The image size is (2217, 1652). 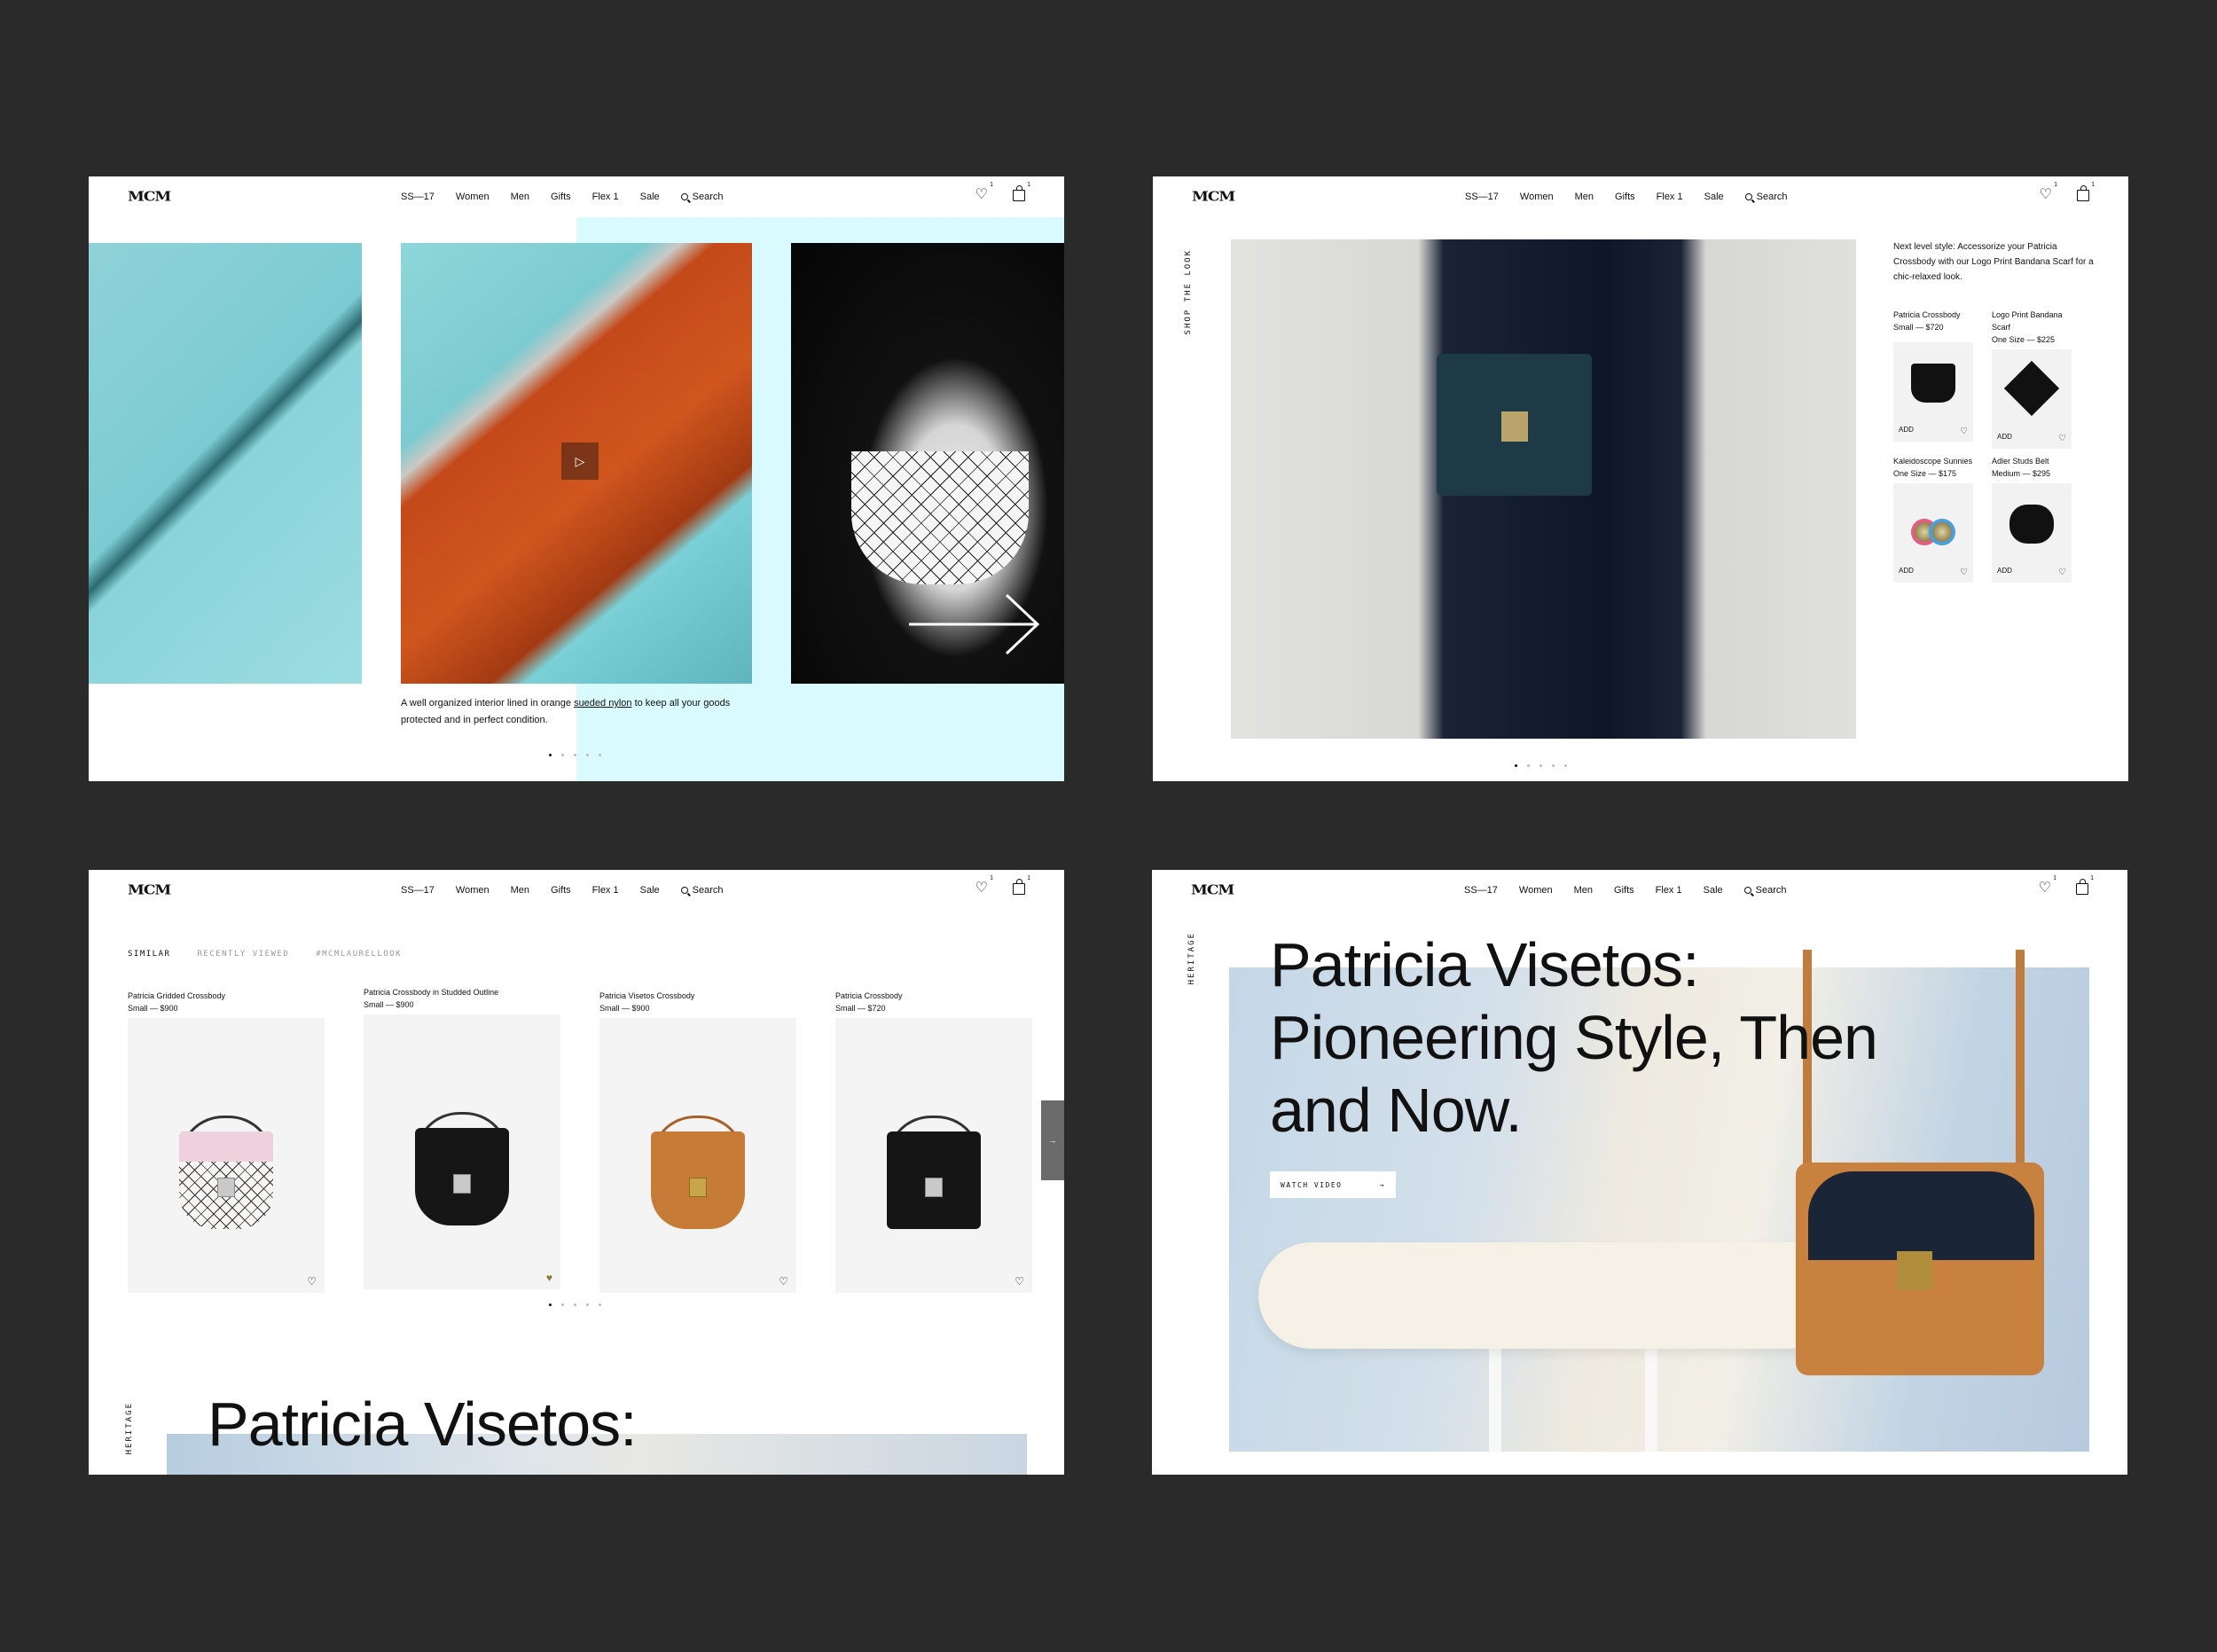 What do you see at coordinates (602, 703) in the screenshot?
I see `sueded-nylon-link: sueded nylon` at bounding box center [602, 703].